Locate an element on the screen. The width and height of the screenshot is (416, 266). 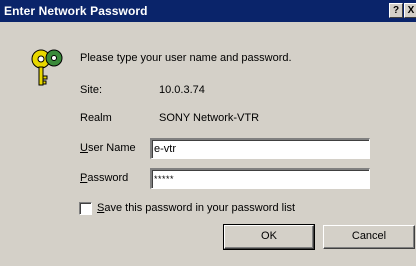
save-password-checkbox is located at coordinates (85, 208).